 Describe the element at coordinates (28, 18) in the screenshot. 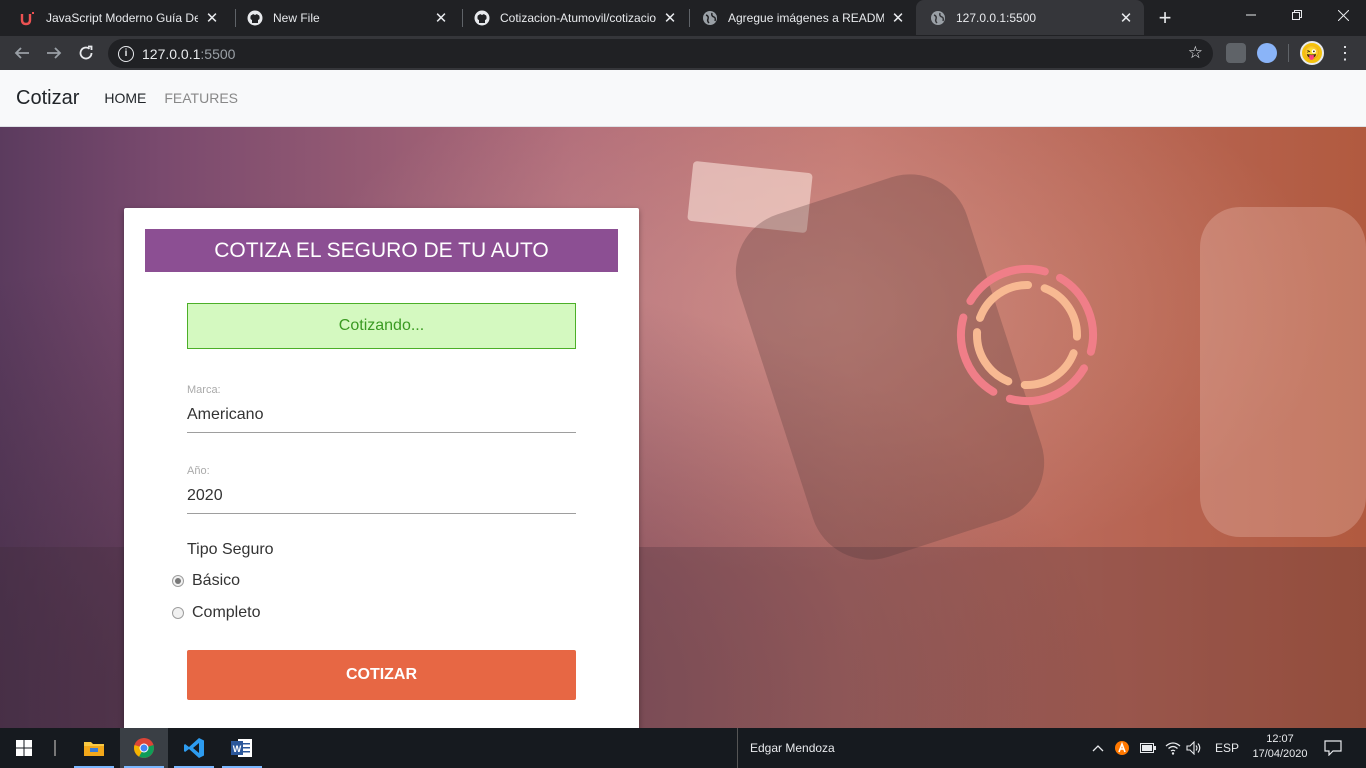

I see `udemy-icon` at that location.